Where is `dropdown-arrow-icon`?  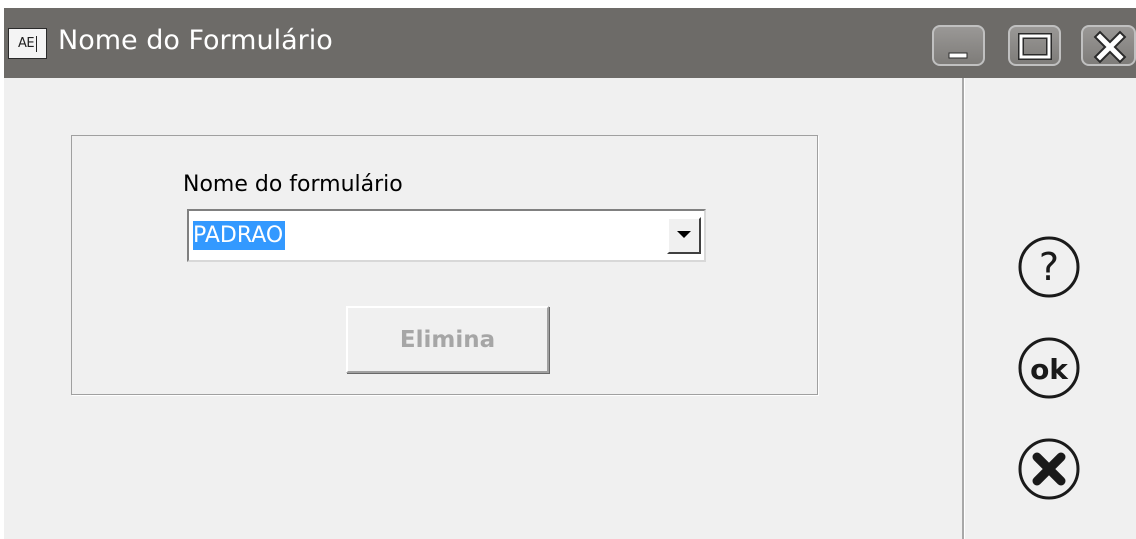
dropdown-arrow-icon is located at coordinates (684, 234).